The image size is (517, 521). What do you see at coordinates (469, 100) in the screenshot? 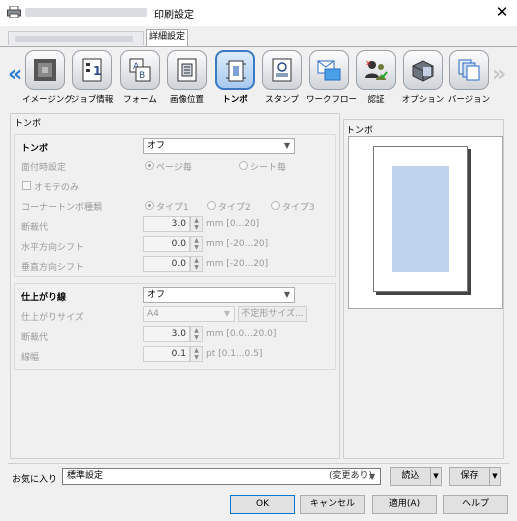
I see `ribbon-label: バージョン` at bounding box center [469, 100].